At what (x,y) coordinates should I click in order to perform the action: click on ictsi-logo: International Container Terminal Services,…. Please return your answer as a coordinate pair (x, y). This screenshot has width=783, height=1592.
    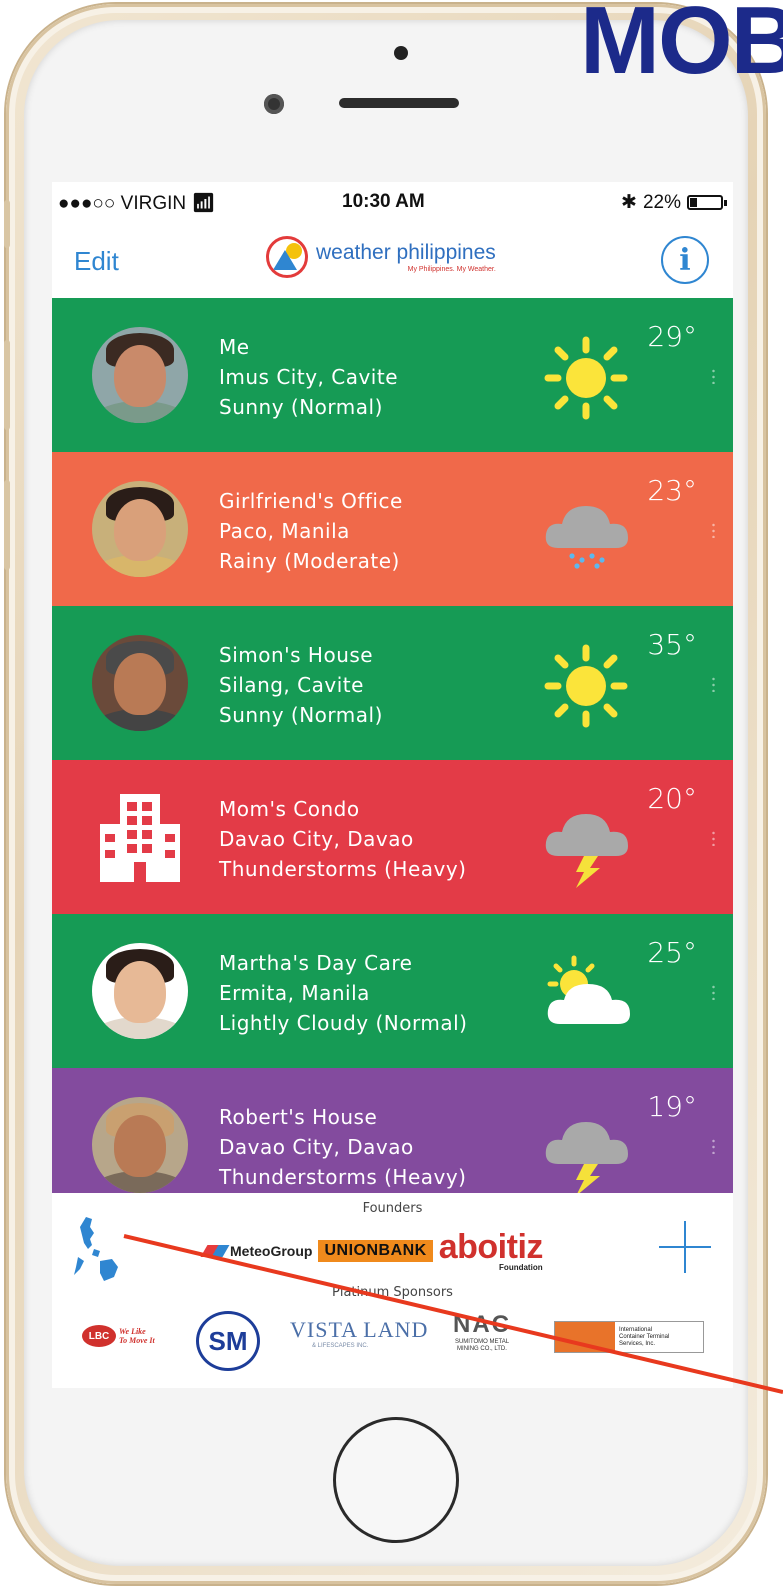
    Looking at the image, I should click on (629, 1337).